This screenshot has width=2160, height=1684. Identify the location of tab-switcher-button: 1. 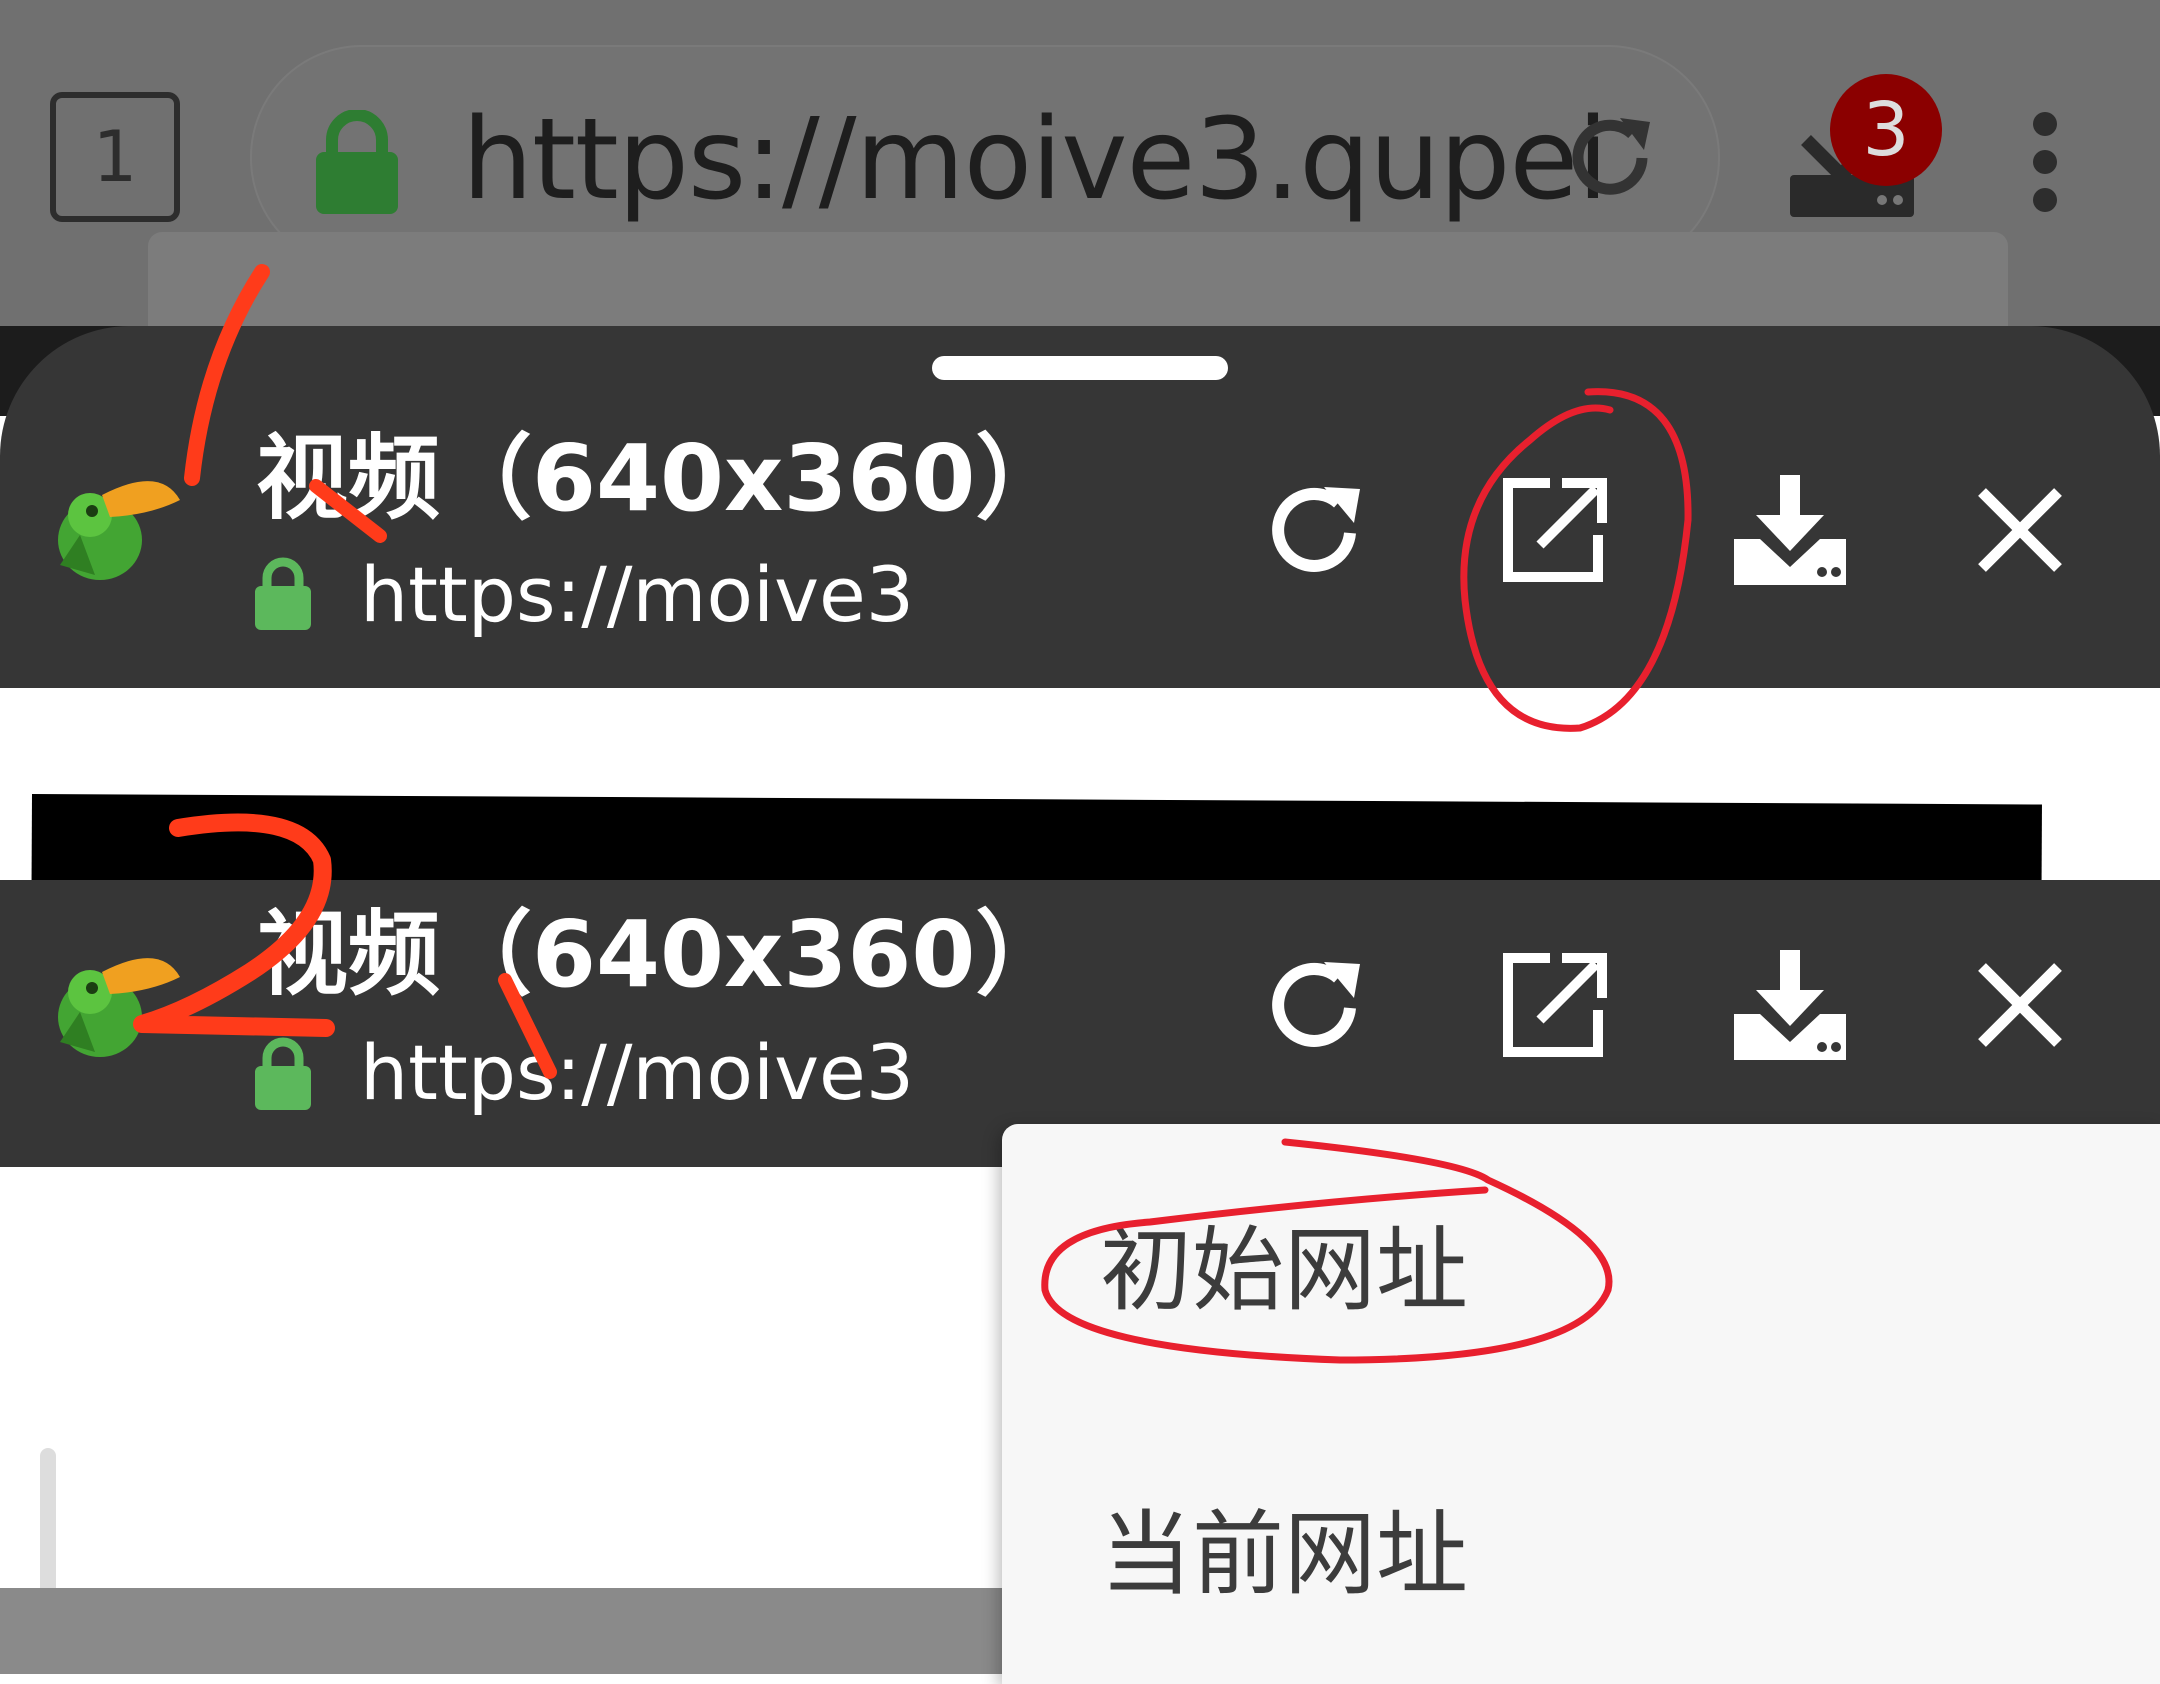
(115, 157).